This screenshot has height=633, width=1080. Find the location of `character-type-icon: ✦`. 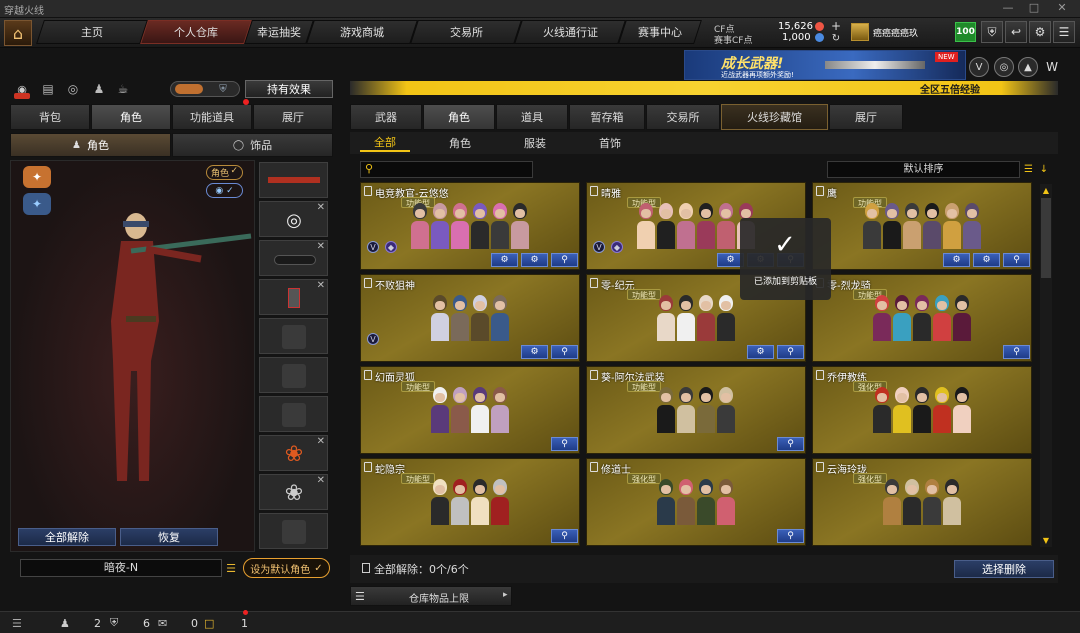

character-type-icon: ✦ is located at coordinates (37, 177).